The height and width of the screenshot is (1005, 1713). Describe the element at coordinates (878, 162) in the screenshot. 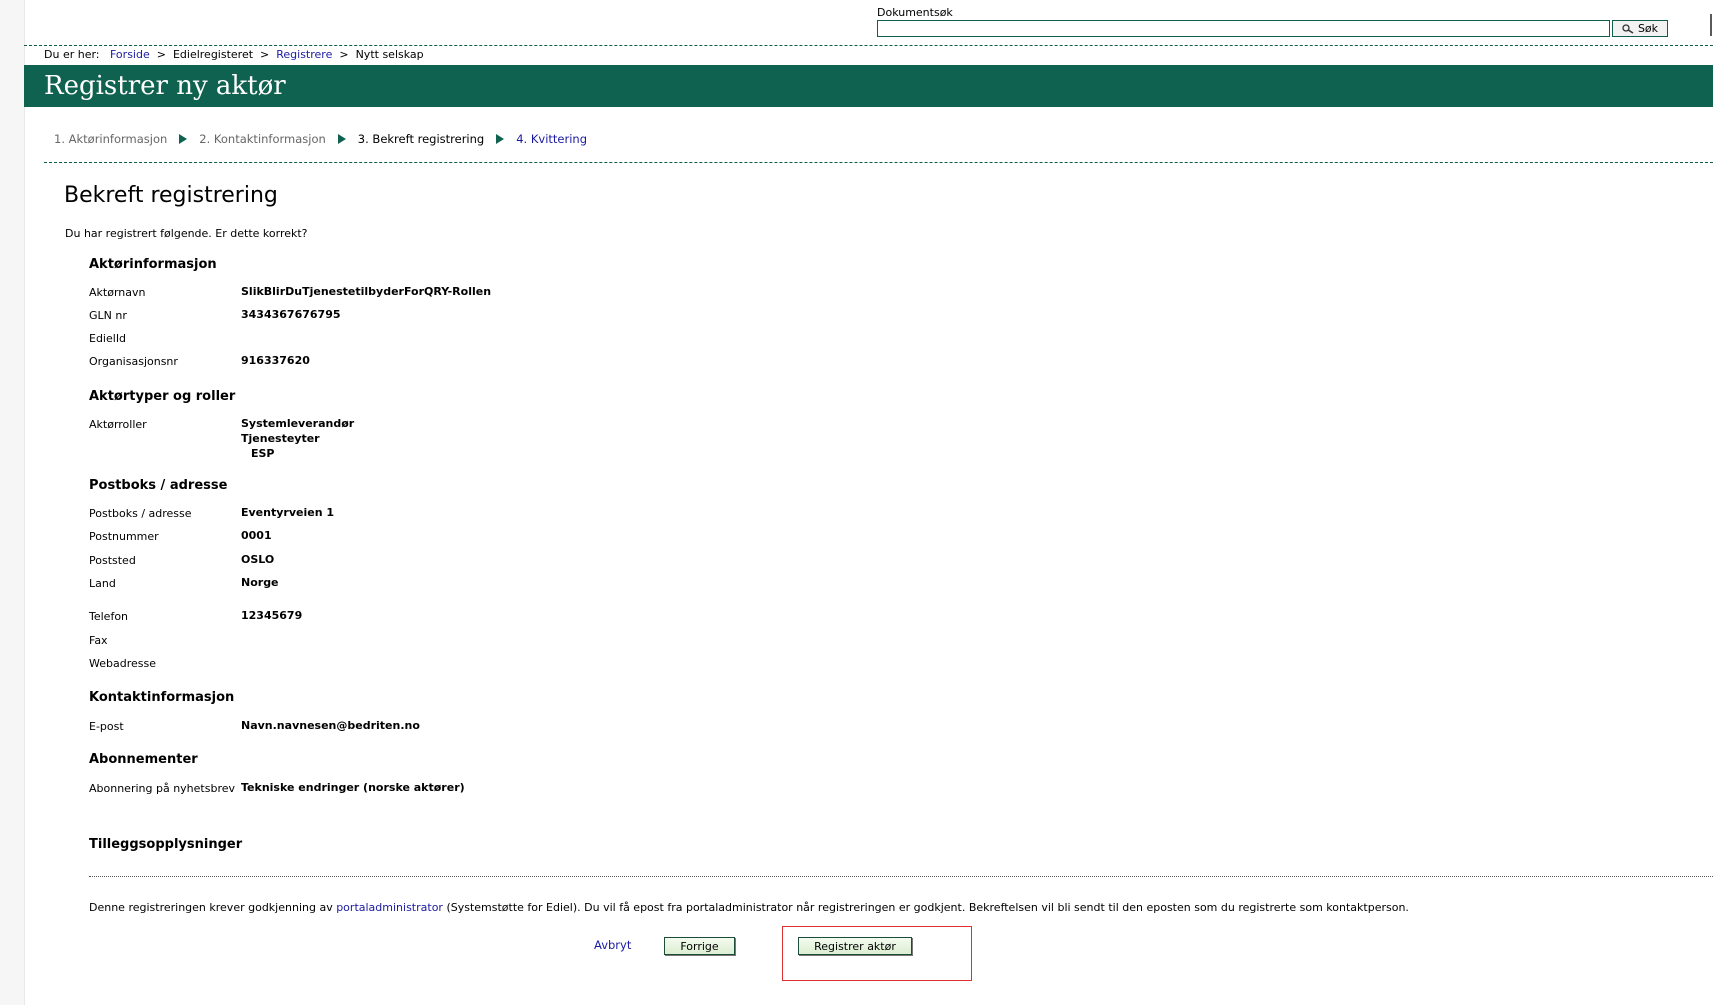

I see `steps-divider` at that location.